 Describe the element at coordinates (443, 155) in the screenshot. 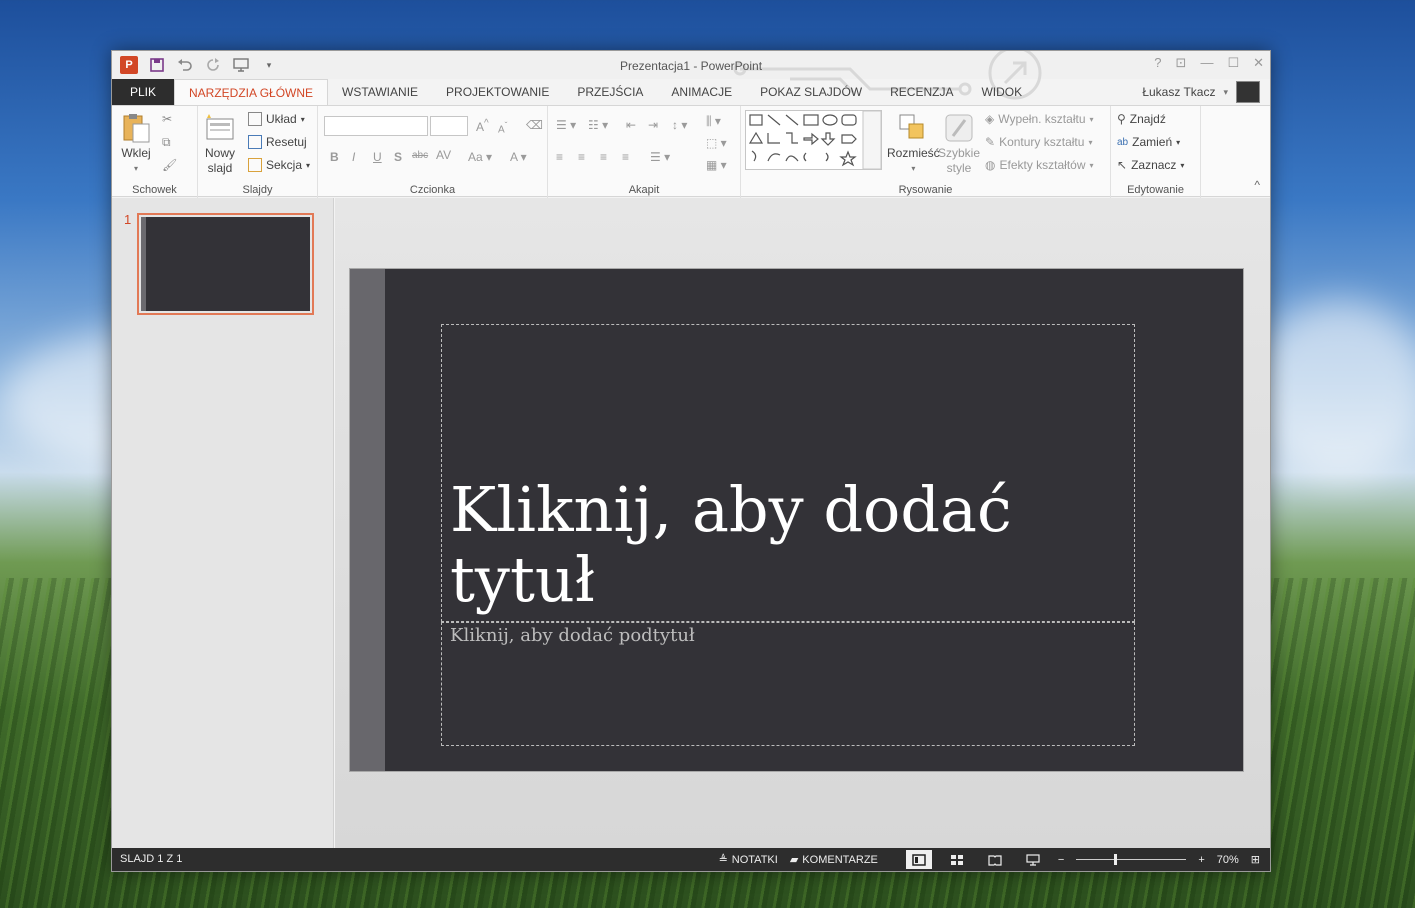

I see `char-spacing-icon: AV` at that location.